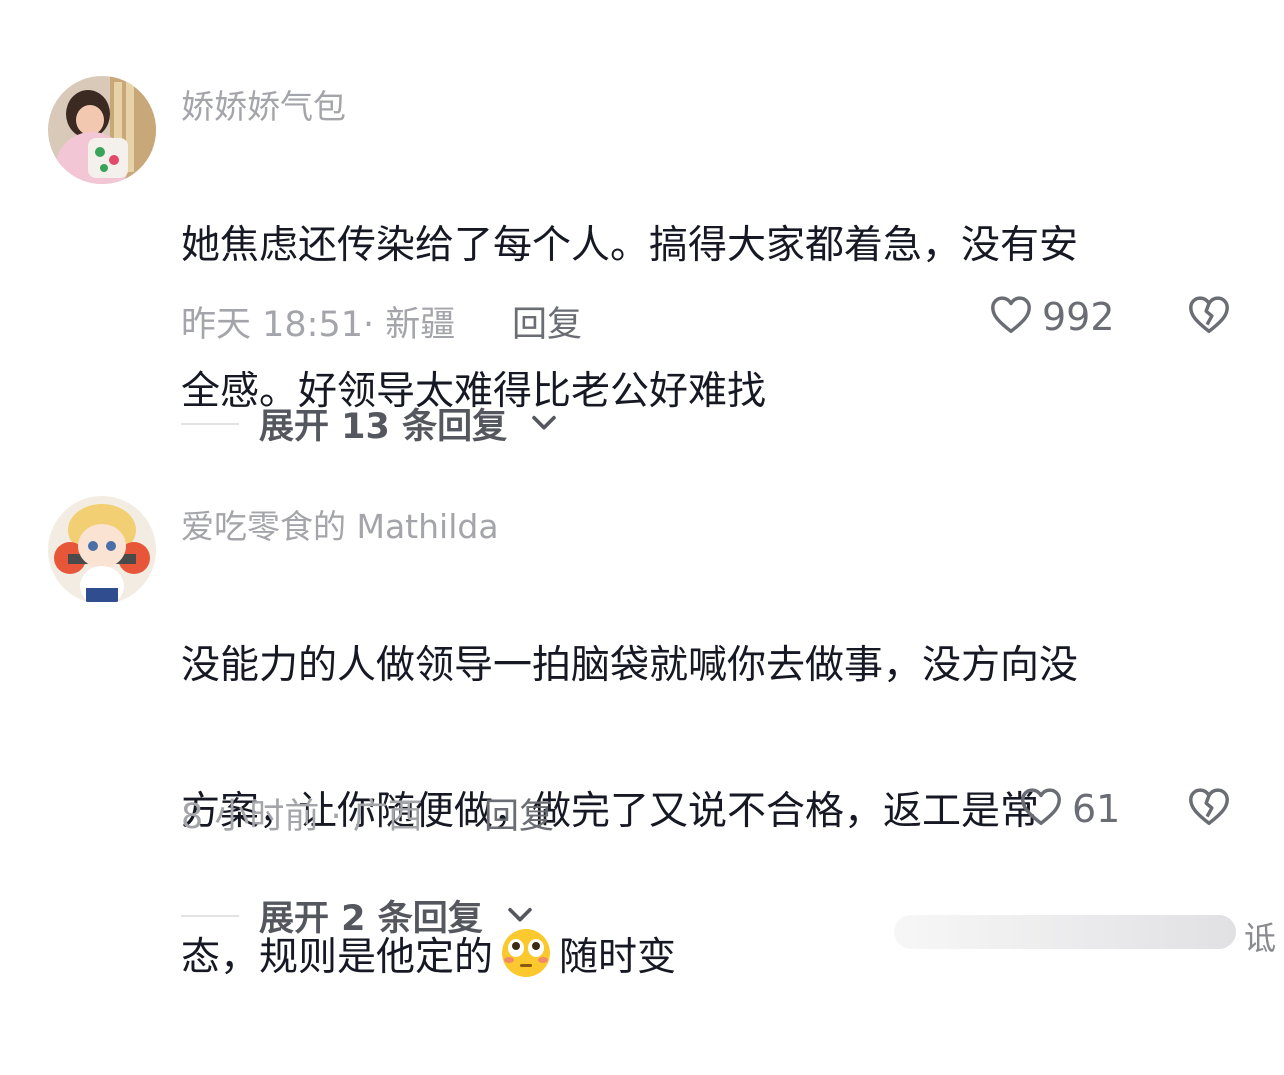 The height and width of the screenshot is (1075, 1284). I want to click on comment-time-location: 昨天 18:51· 新疆, so click(318, 325).